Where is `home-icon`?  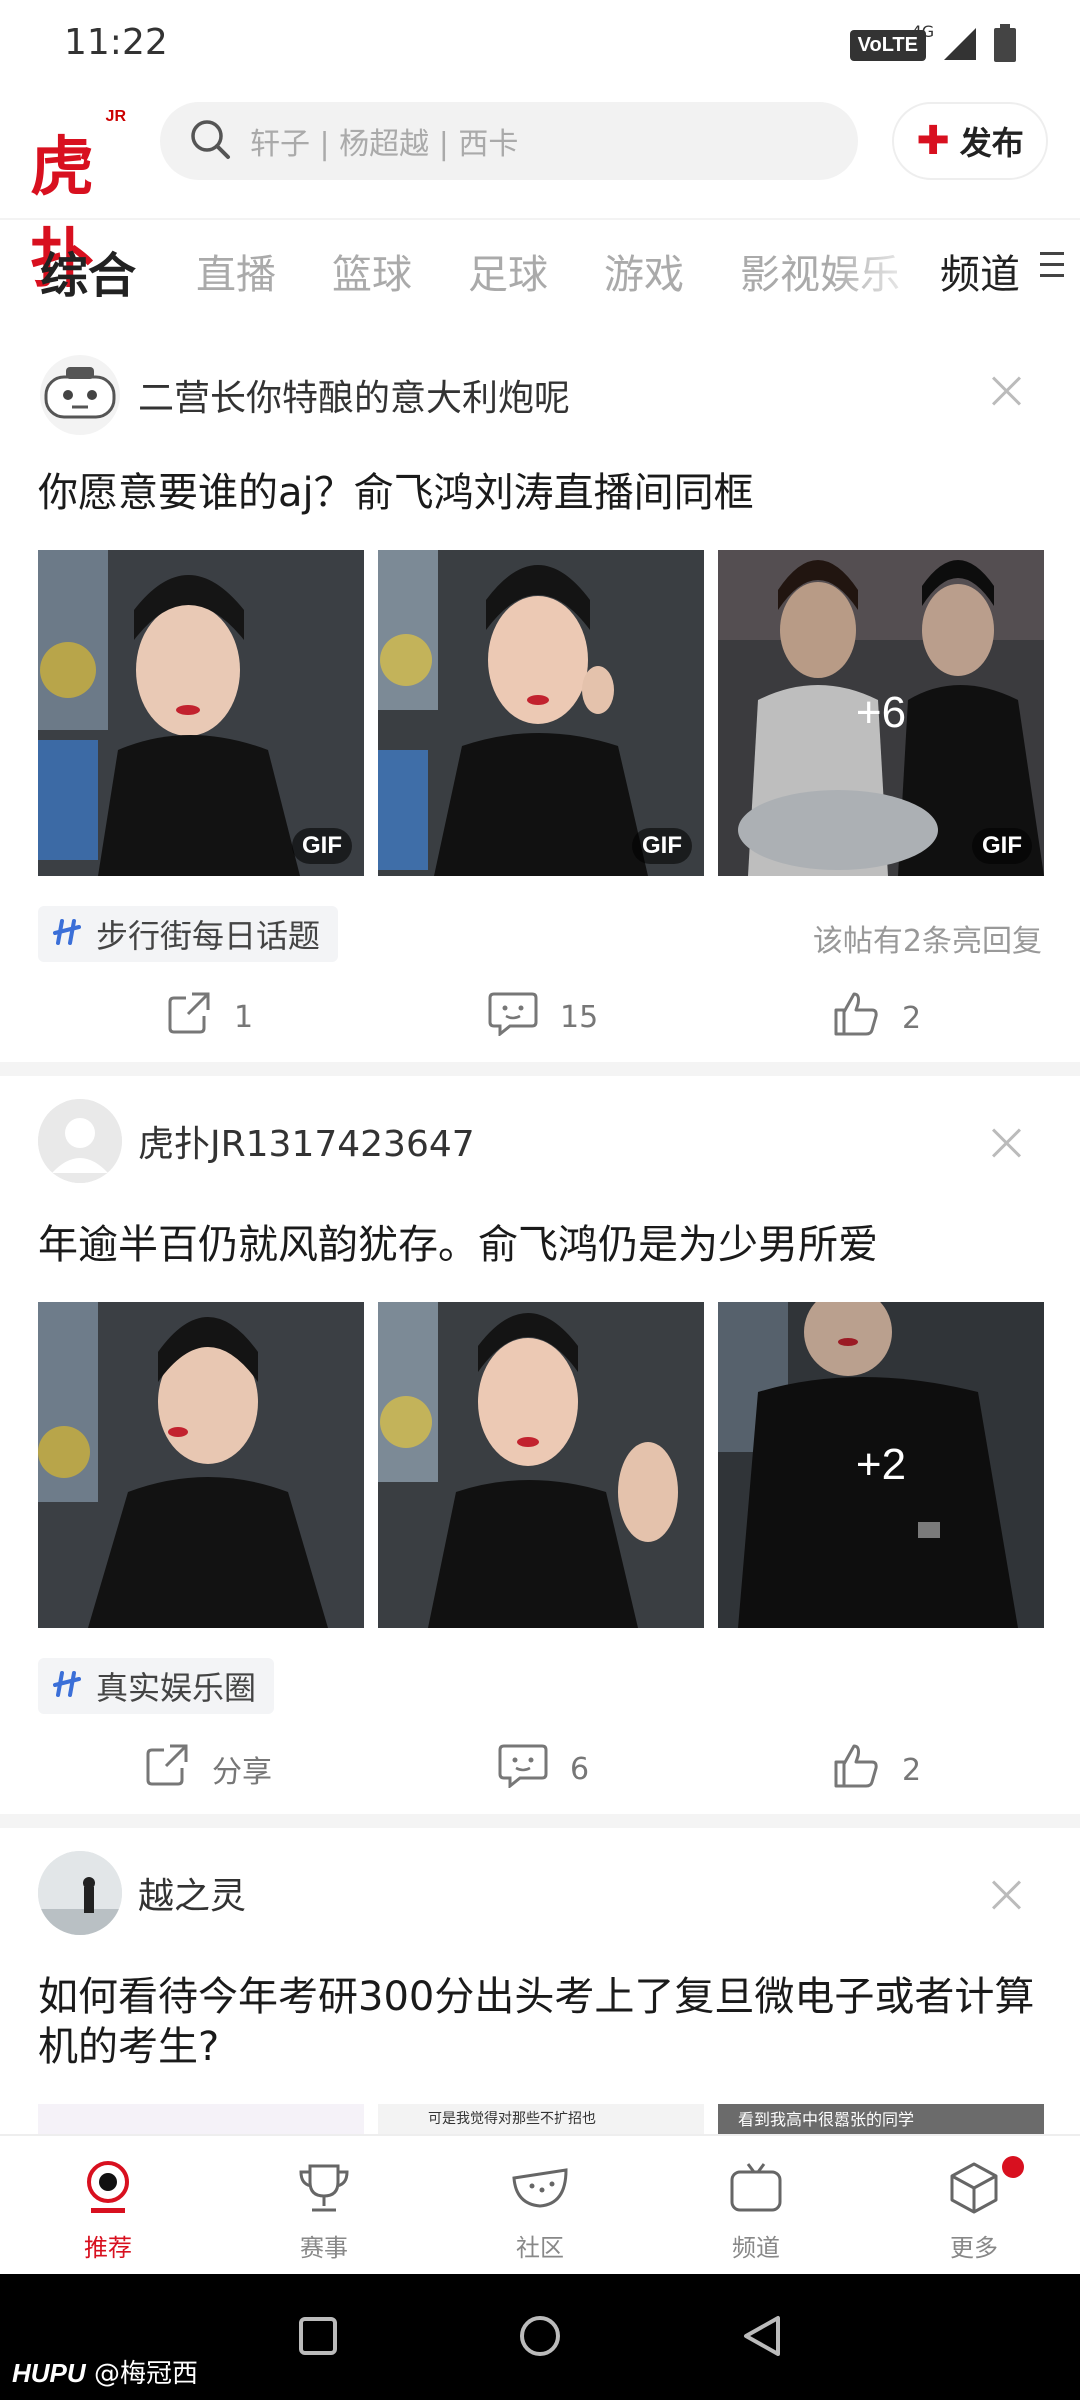
home-icon is located at coordinates (540, 2338).